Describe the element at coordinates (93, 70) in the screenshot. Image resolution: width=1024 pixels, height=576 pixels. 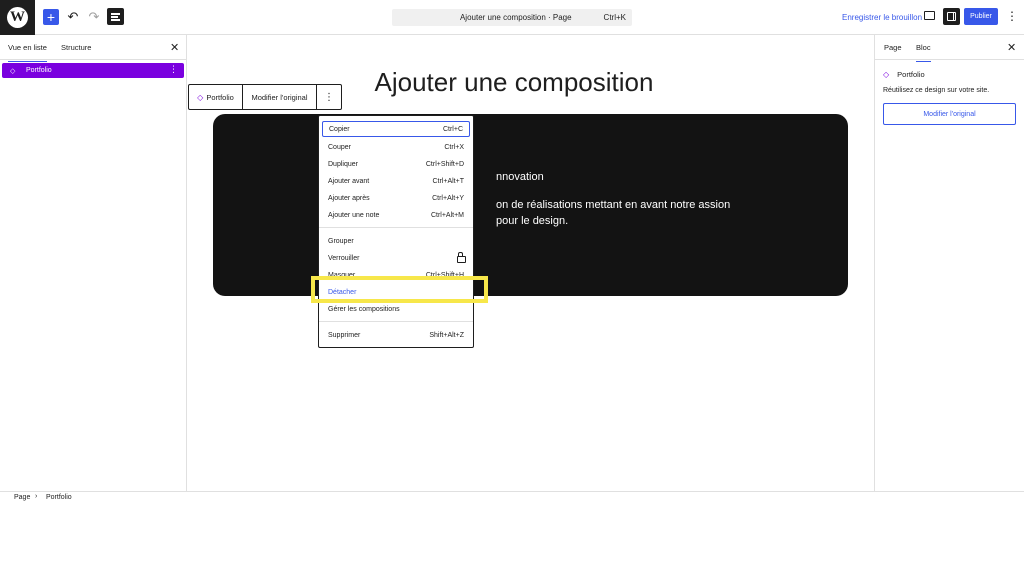
I see `list-item-portfolio: ◇ Portfolio ⋮` at that location.